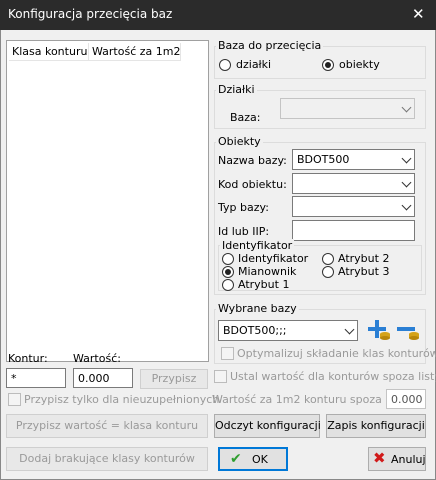 The image size is (436, 480). What do you see at coordinates (270, 45) in the screenshot?
I see `baza-do-przeciecia-title: Baza do przecięcia` at bounding box center [270, 45].